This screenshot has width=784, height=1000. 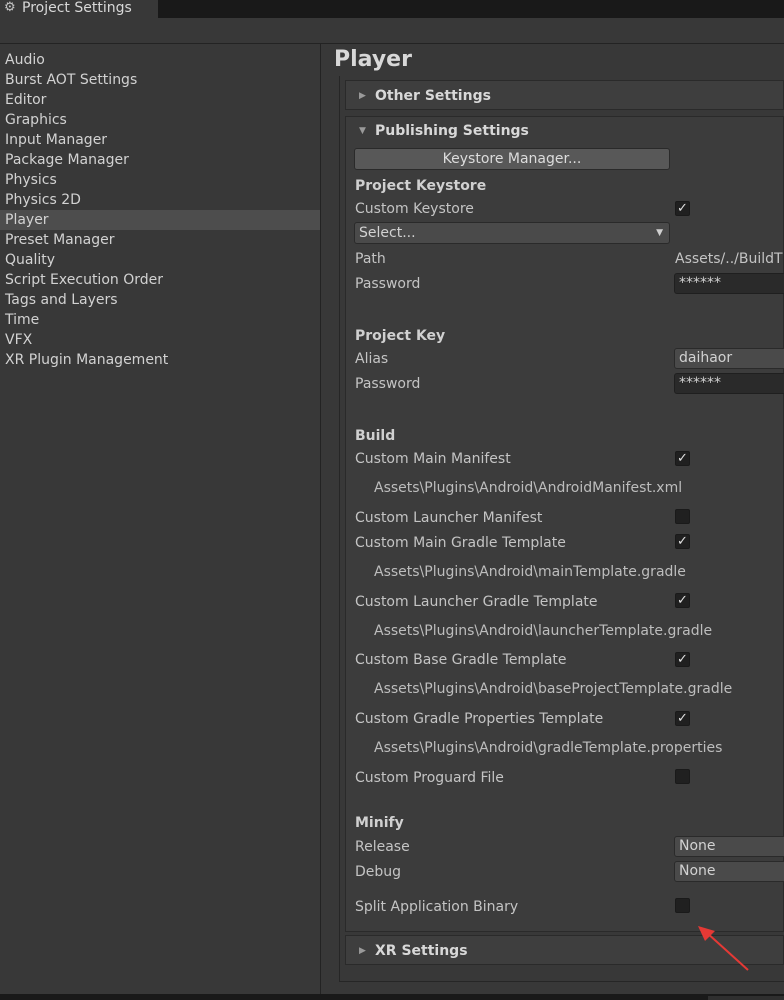 What do you see at coordinates (160, 260) in the screenshot?
I see `sidebar-item-quality: Quality` at bounding box center [160, 260].